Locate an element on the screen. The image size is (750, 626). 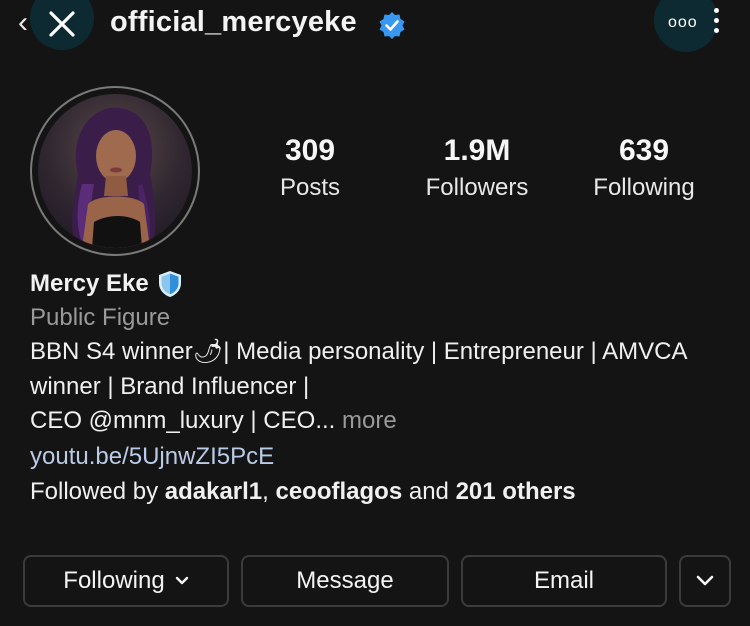
following-button: Following is located at coordinates (126, 581).